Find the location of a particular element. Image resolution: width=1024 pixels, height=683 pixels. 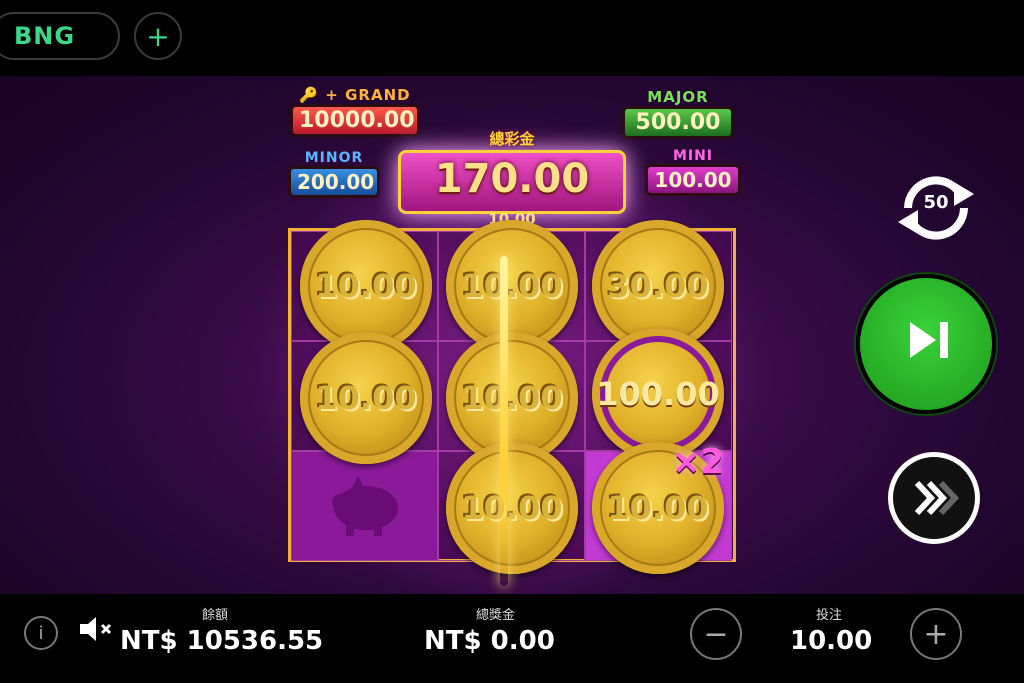

info-button: i is located at coordinates (41, 633).